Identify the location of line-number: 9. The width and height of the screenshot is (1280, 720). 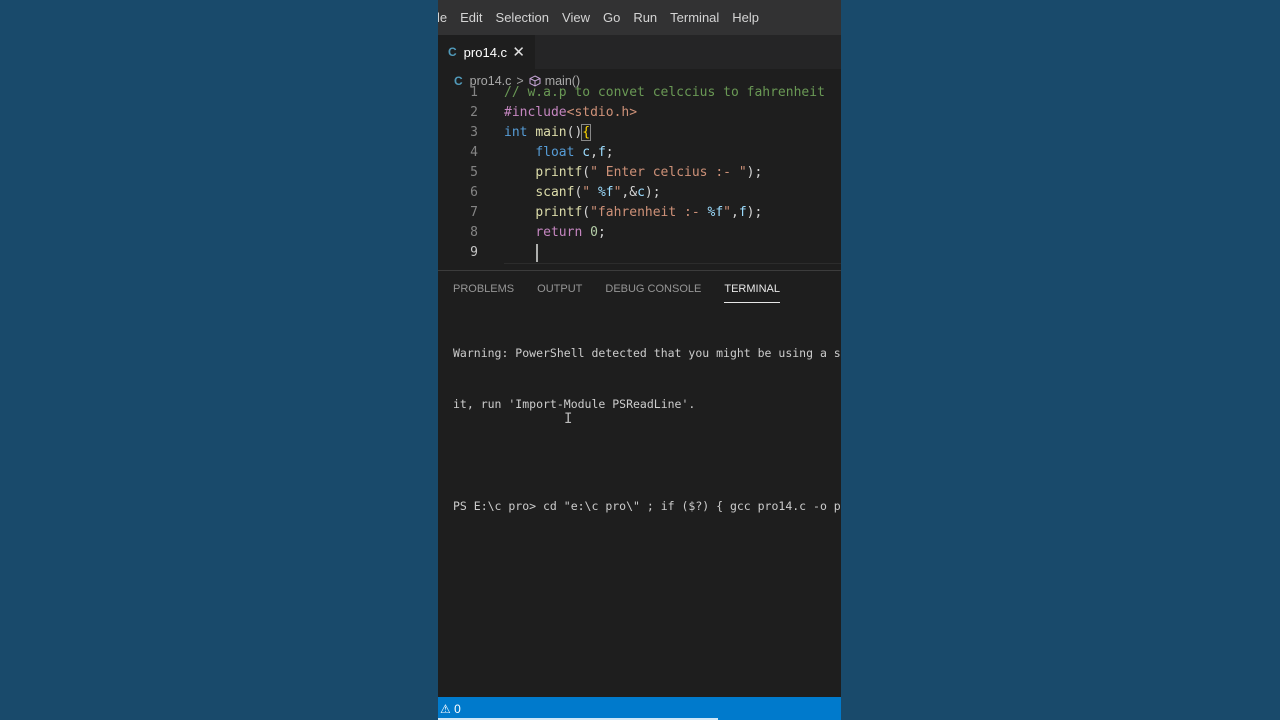
(474, 252).